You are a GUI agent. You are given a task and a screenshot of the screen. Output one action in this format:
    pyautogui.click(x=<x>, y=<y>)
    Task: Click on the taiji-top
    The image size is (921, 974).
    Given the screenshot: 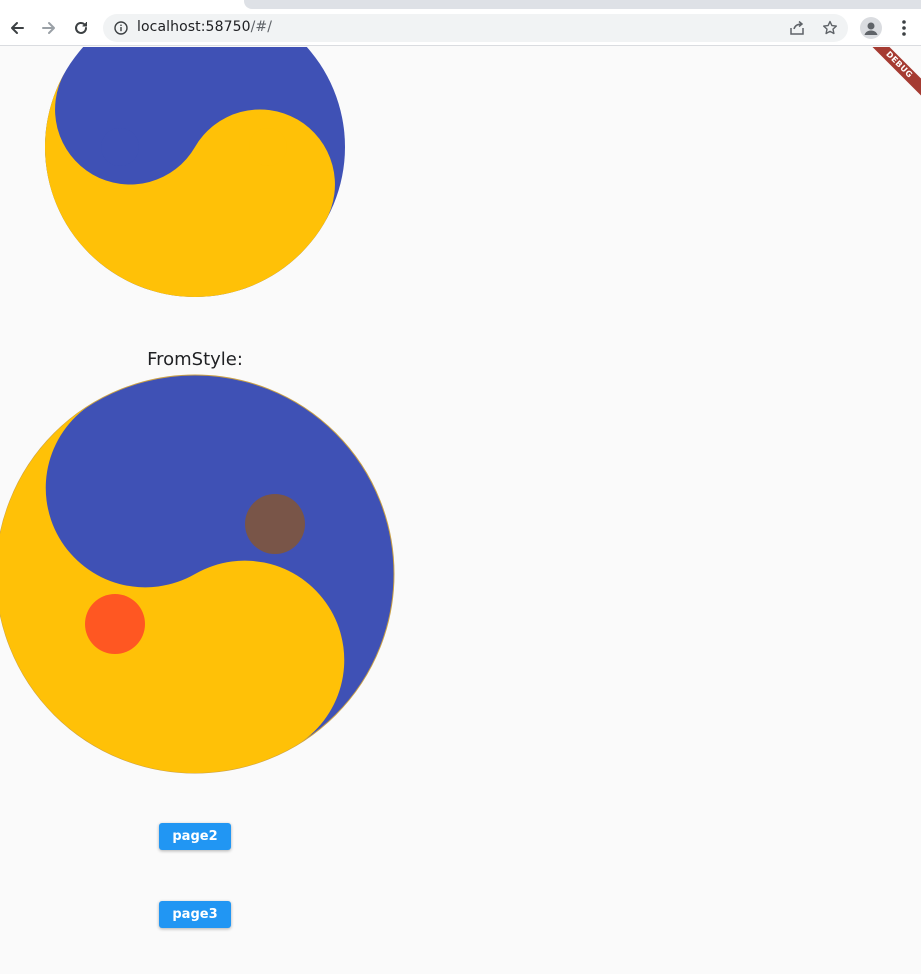 What is the action you would take?
    pyautogui.click(x=195, y=172)
    